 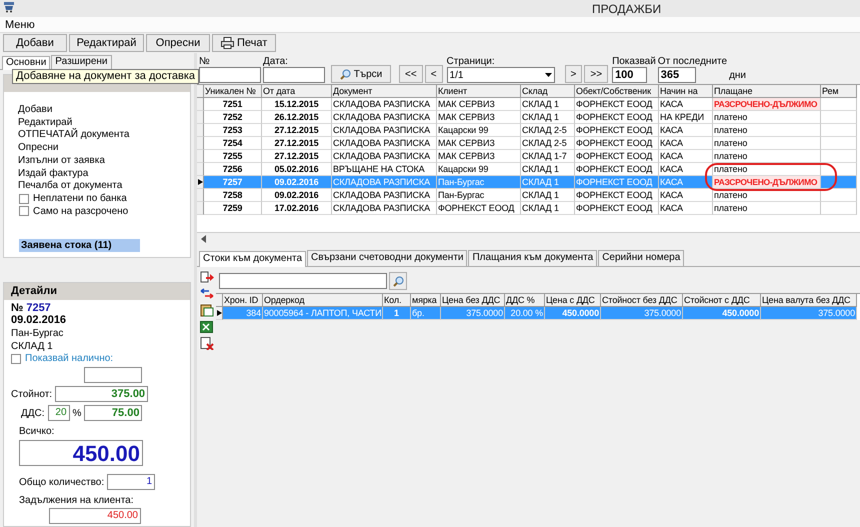 What do you see at coordinates (26, 63) in the screenshot?
I see `panel-tab: Основни` at bounding box center [26, 63].